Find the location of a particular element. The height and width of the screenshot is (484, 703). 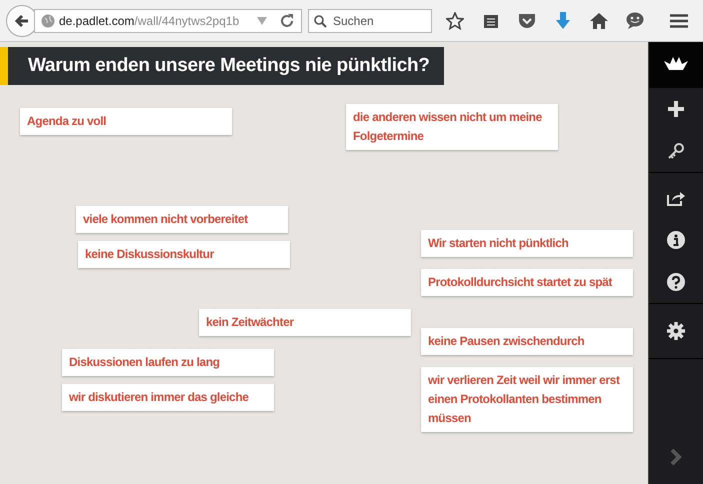

search-field: Suchen is located at coordinates (370, 20).